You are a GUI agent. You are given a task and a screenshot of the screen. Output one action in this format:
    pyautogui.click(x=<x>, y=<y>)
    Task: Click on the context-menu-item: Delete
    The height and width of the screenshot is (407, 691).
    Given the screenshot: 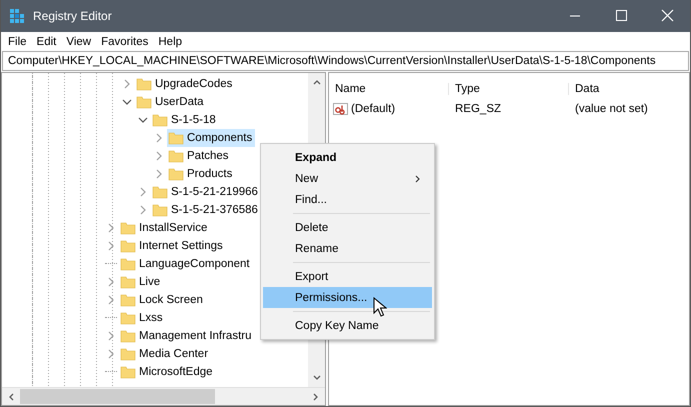 What is the action you would take?
    pyautogui.click(x=347, y=227)
    